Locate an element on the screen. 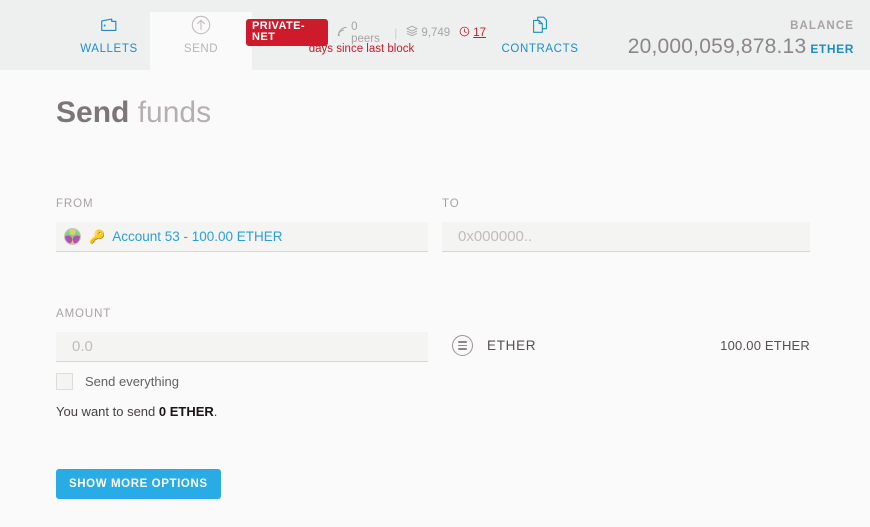  ether-row: ETHER 100.00 ETHER is located at coordinates (631, 345).